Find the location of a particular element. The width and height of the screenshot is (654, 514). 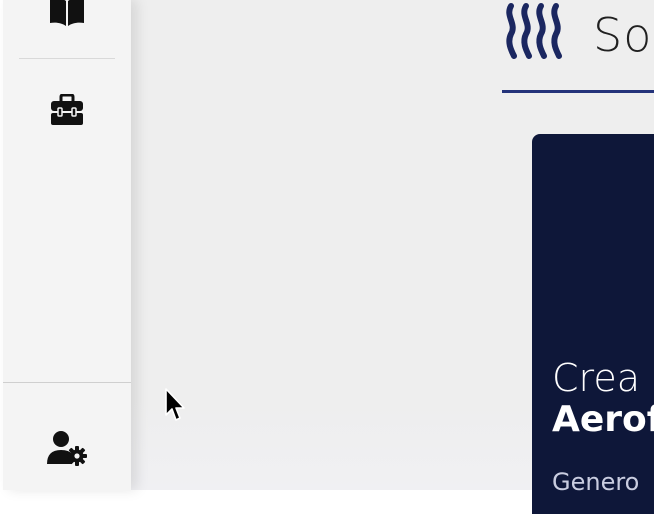

hero-heading-line1: Crea is located at coordinates (596, 378).